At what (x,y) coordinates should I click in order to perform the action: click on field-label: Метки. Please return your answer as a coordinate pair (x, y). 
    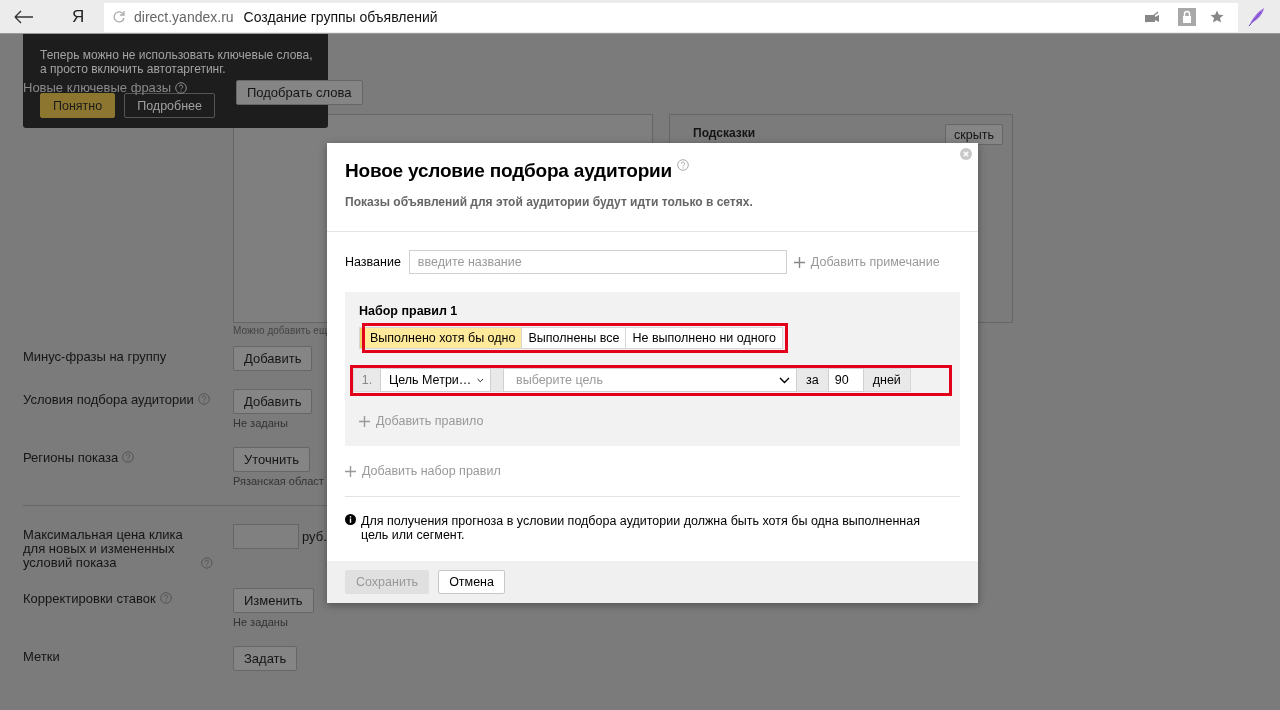
    Looking at the image, I should click on (41, 657).